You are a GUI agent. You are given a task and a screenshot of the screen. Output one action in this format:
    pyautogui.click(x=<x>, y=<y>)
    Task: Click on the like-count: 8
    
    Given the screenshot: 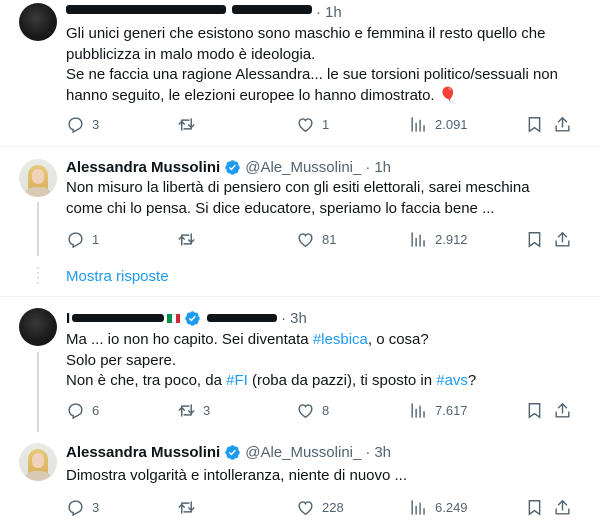 What is the action you would take?
    pyautogui.click(x=326, y=410)
    